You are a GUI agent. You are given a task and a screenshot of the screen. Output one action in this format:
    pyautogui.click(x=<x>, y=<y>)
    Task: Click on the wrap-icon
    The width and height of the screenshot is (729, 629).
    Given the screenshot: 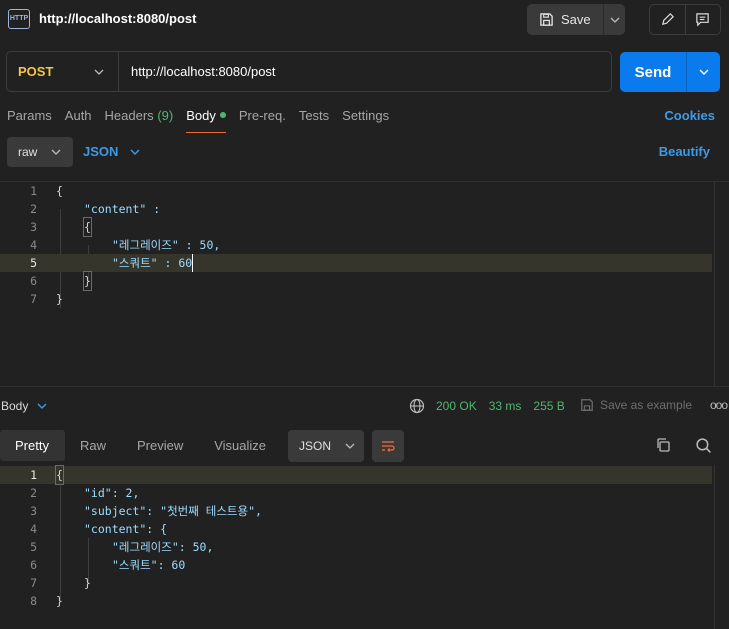 What is the action you would take?
    pyautogui.click(x=388, y=446)
    